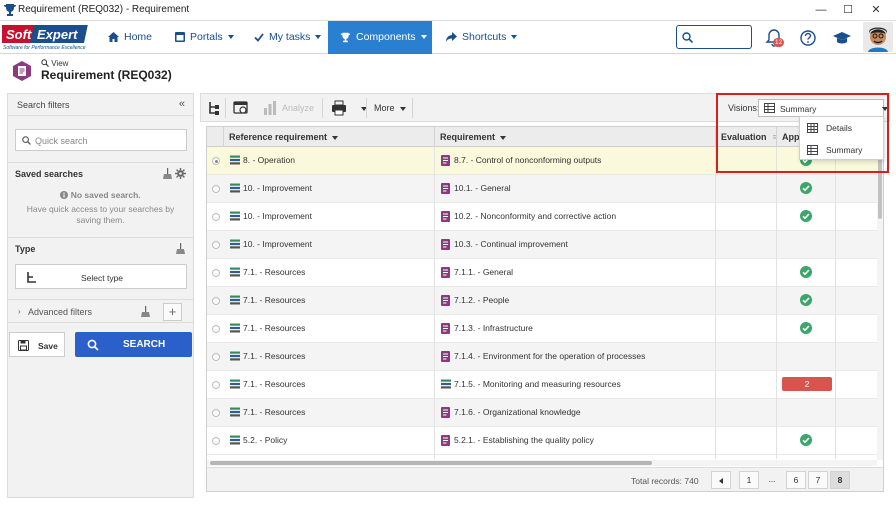 The height and width of the screenshot is (505, 896). What do you see at coordinates (807, 384) in the screenshot?
I see `applicable-count-badge: 2` at bounding box center [807, 384].